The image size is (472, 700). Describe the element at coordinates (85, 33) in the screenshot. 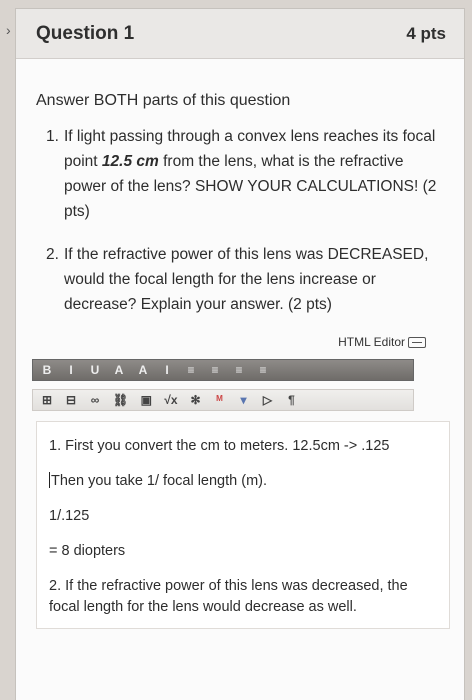

I see `question-title: Question 1` at that location.